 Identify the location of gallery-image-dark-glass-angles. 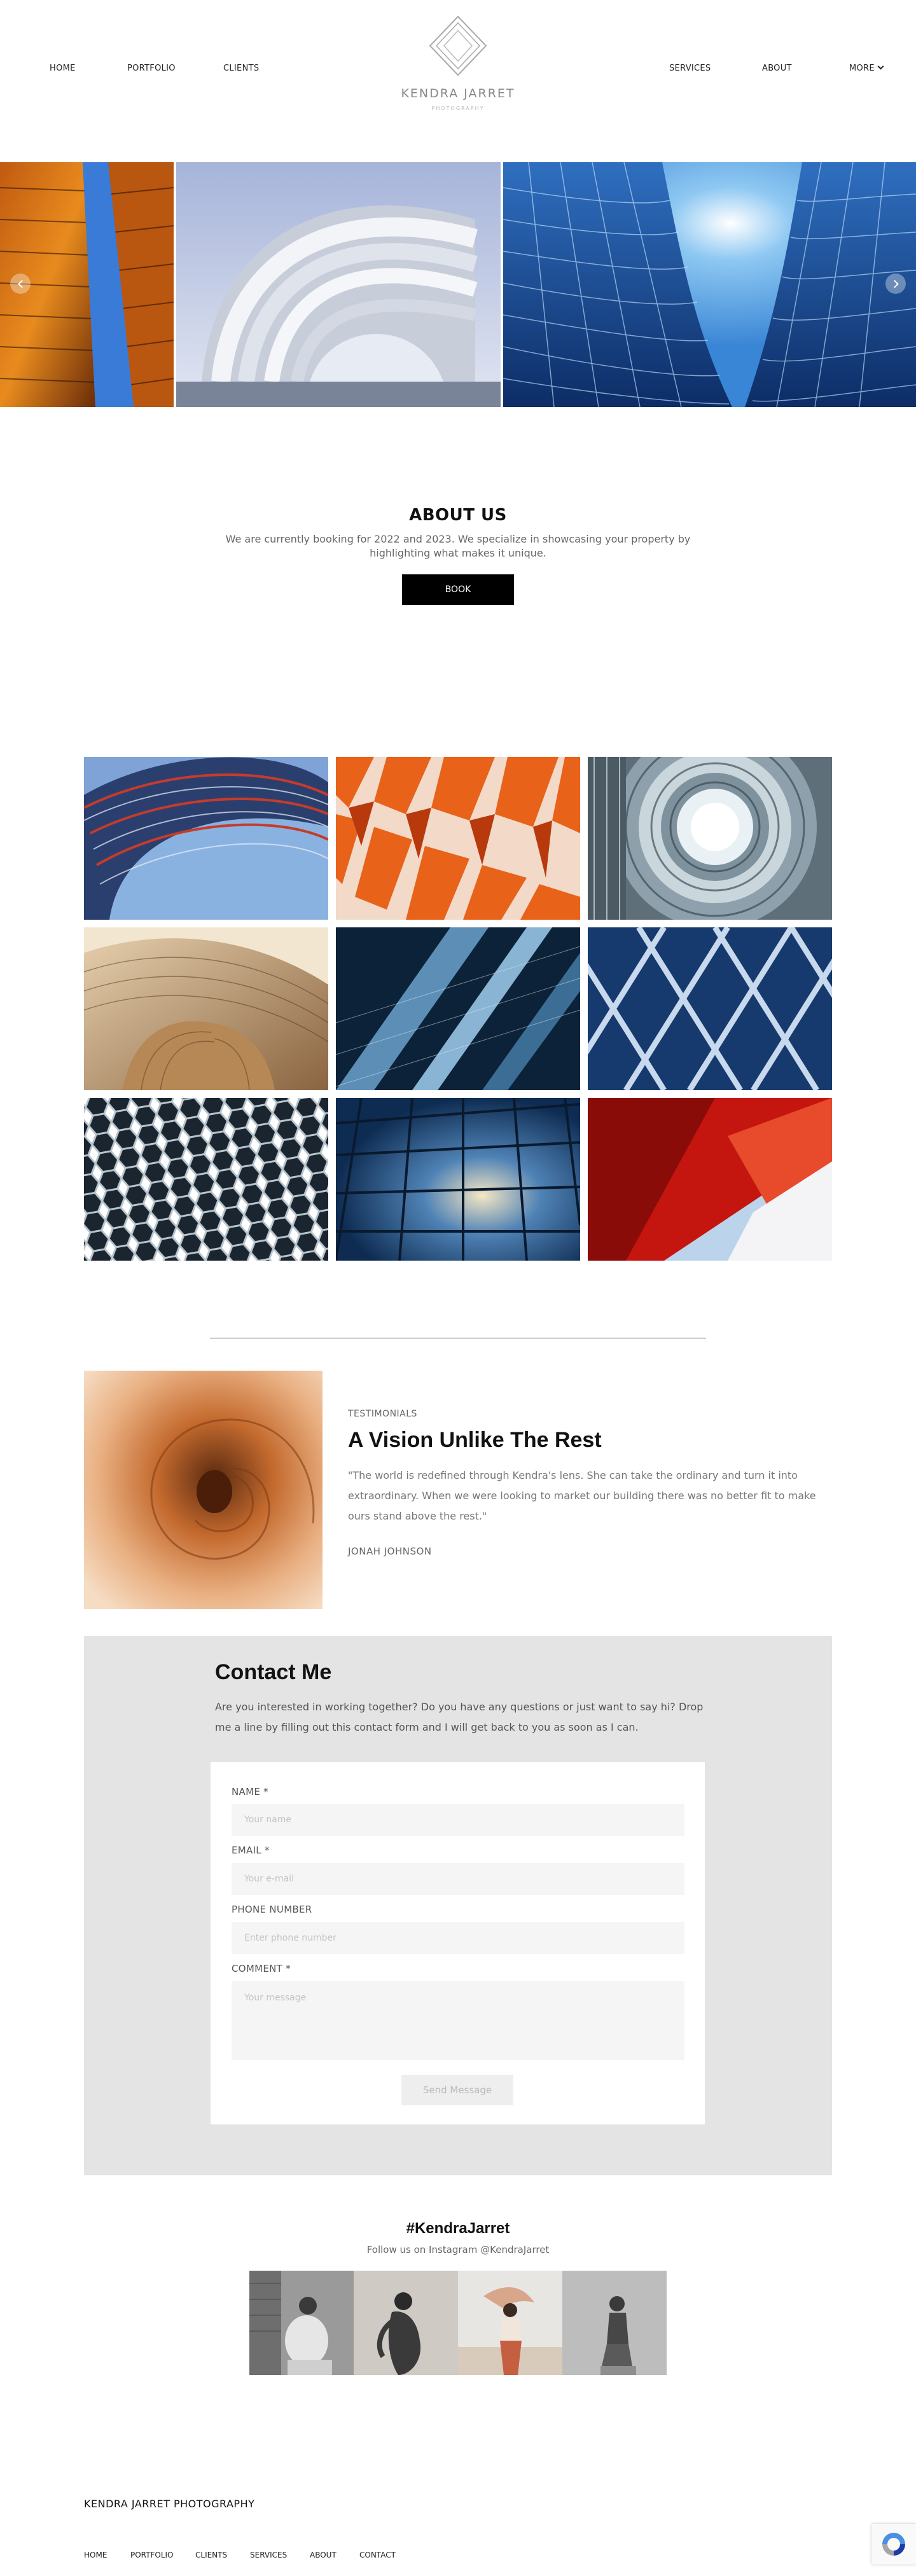
(458, 1008).